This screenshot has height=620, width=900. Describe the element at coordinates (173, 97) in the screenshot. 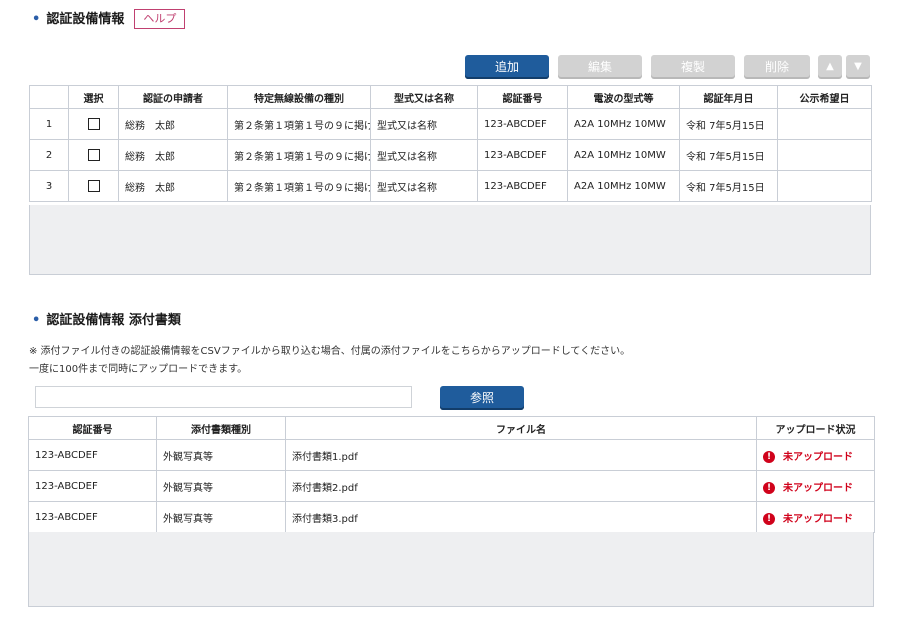

I see `col-header-applicant: 認証の申請者` at that location.